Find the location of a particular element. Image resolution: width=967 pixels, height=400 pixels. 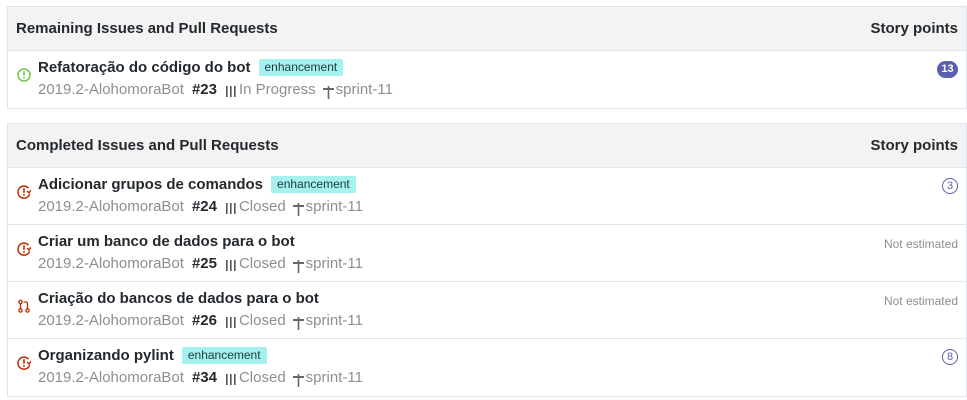

issue-number: #23 is located at coordinates (204, 89).